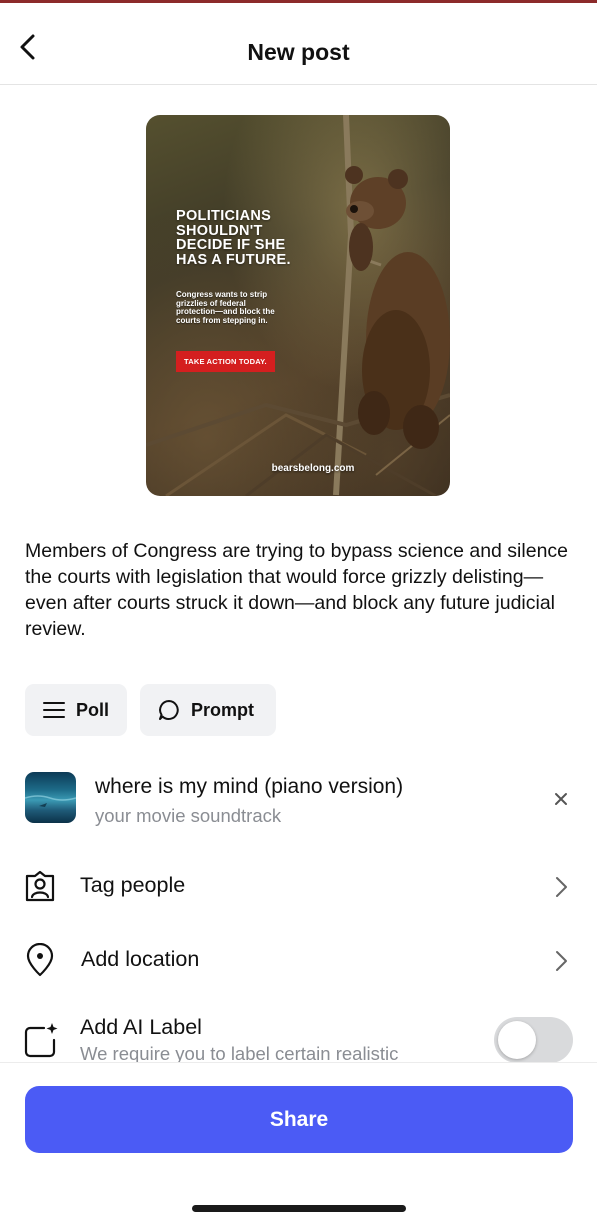 Image resolution: width=597 pixels, height=1223 pixels. What do you see at coordinates (54, 710) in the screenshot?
I see `list-icon` at bounding box center [54, 710].